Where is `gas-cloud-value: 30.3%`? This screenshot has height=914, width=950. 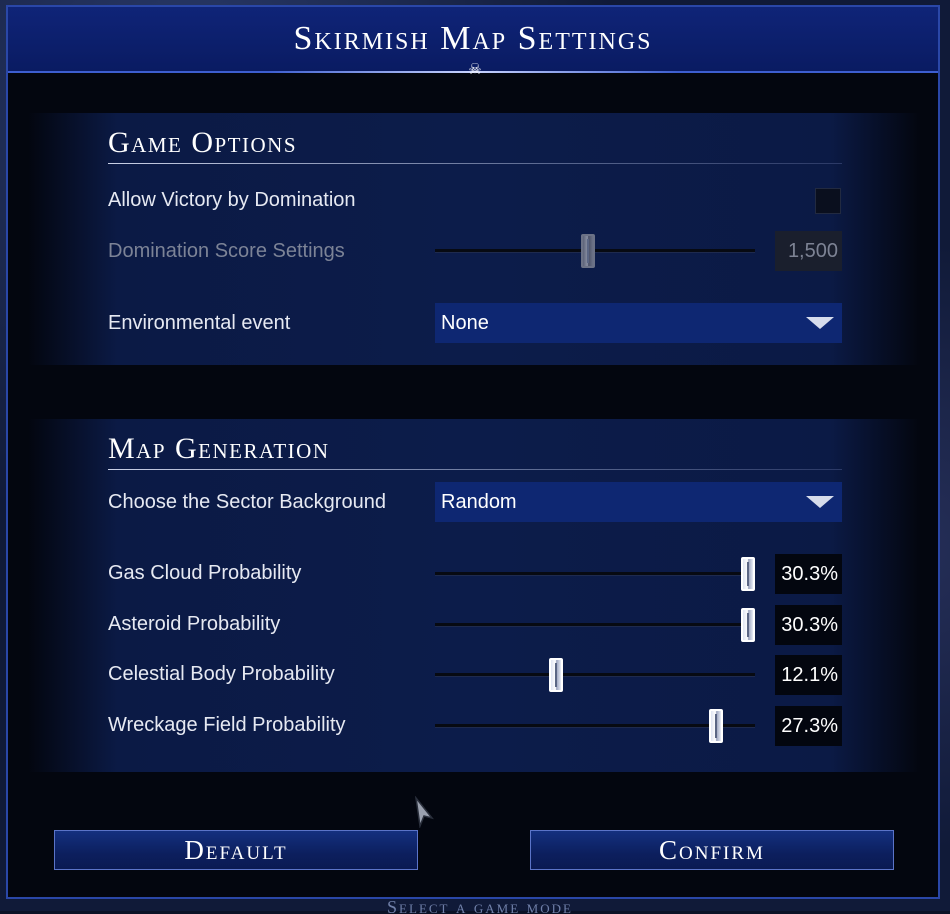 gas-cloud-value: 30.3% is located at coordinates (808, 574).